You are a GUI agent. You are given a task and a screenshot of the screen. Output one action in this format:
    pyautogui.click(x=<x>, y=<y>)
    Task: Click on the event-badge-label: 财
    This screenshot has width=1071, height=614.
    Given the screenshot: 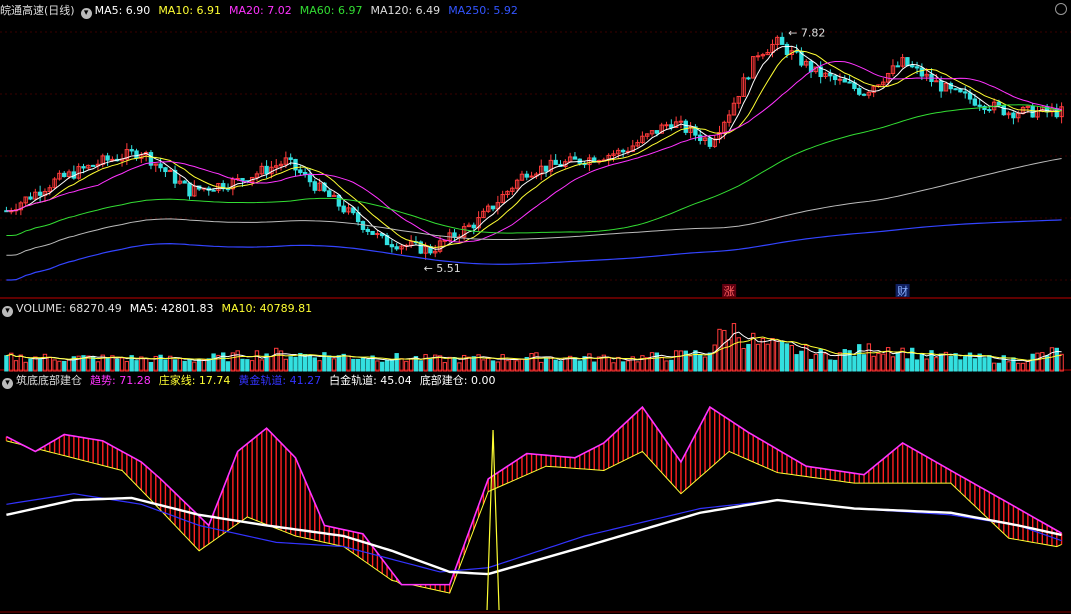 What is the action you would take?
    pyautogui.click(x=902, y=291)
    